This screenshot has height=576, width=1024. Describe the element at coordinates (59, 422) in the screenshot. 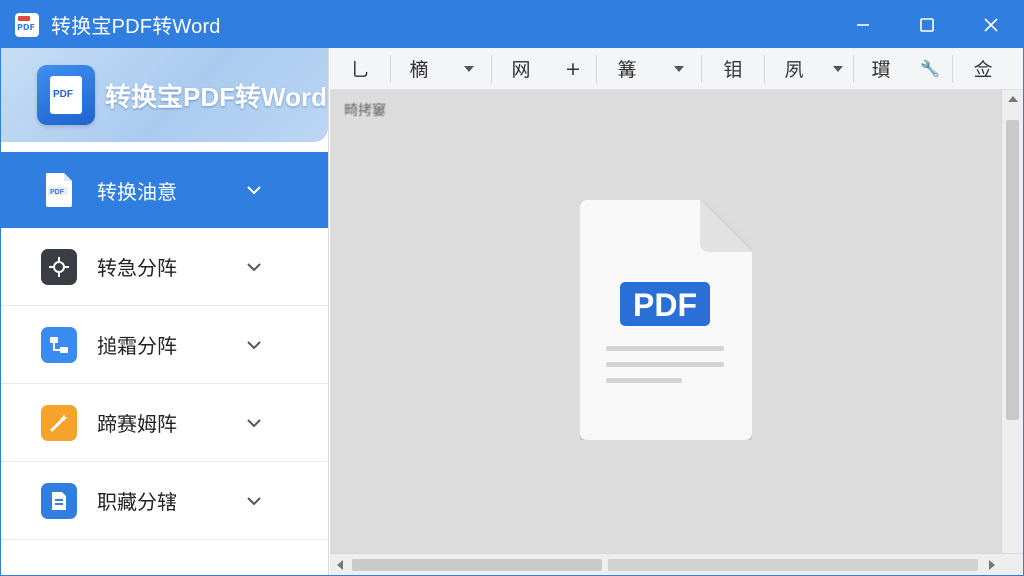

I see `magic-wand-icon` at that location.